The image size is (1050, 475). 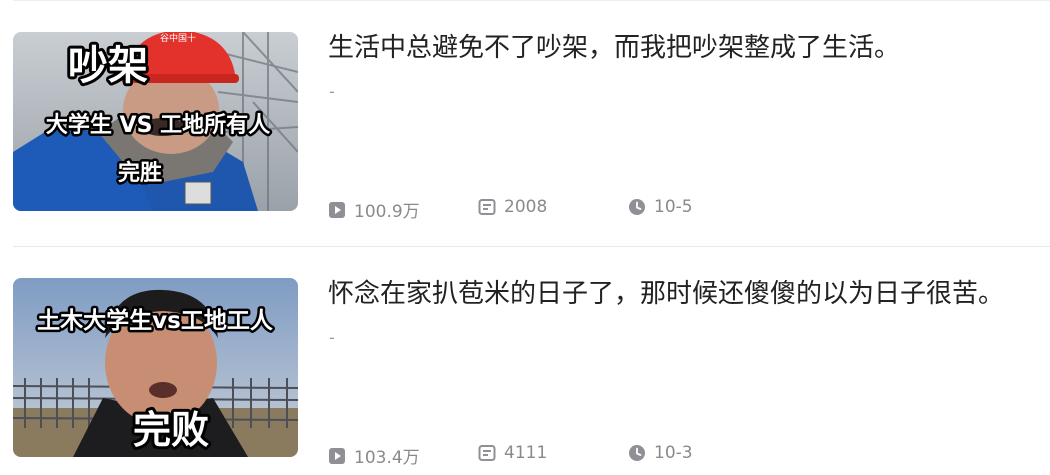 I want to click on view-count-value: 103.4万, so click(x=387, y=458).